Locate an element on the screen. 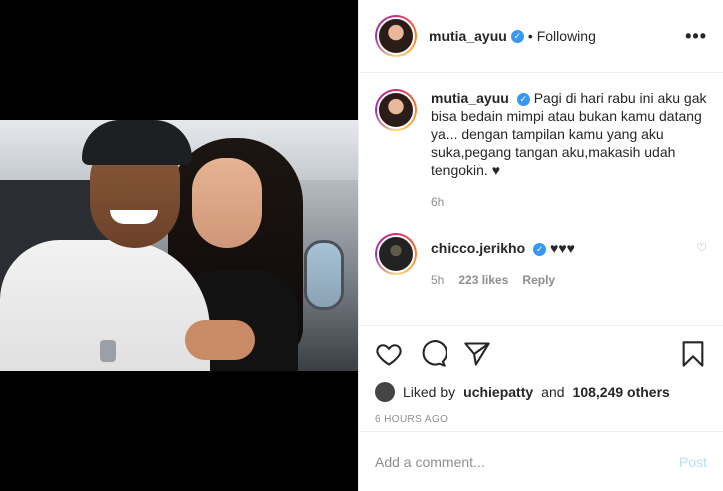 This screenshot has height=491, width=723. following-button: Following is located at coordinates (566, 36).